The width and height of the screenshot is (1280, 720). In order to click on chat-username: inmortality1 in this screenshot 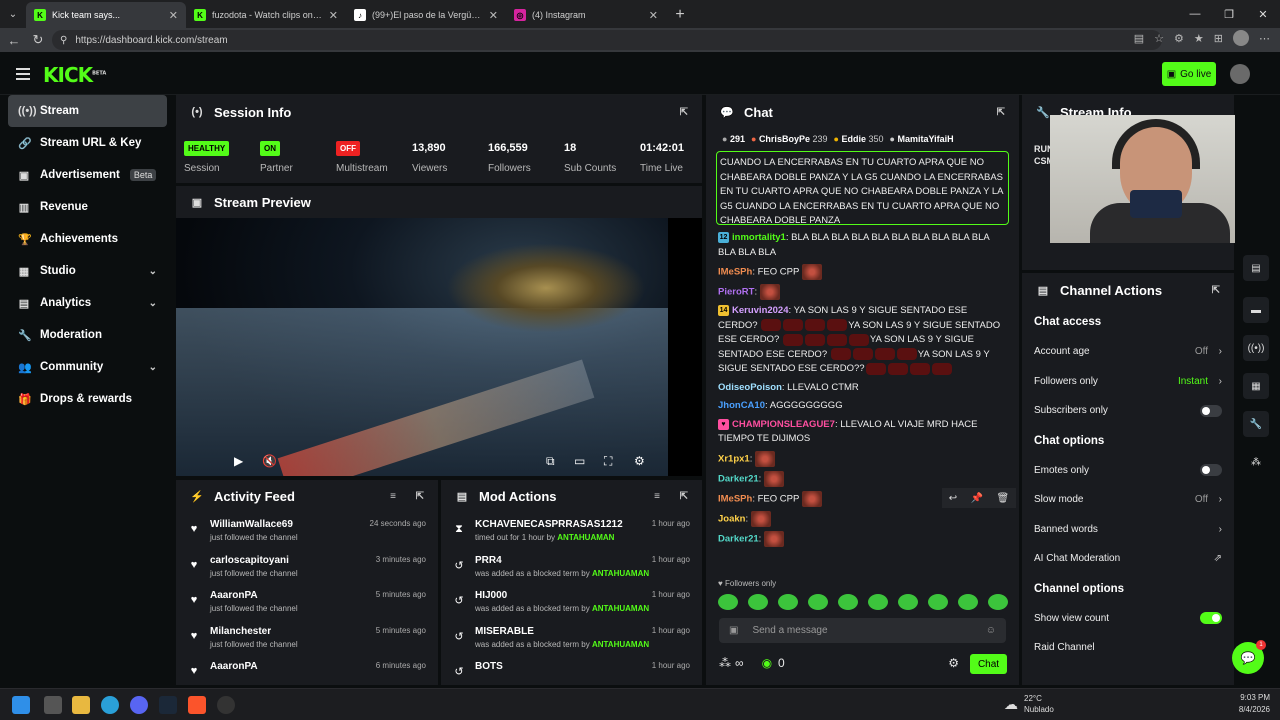, I will do `click(759, 237)`.